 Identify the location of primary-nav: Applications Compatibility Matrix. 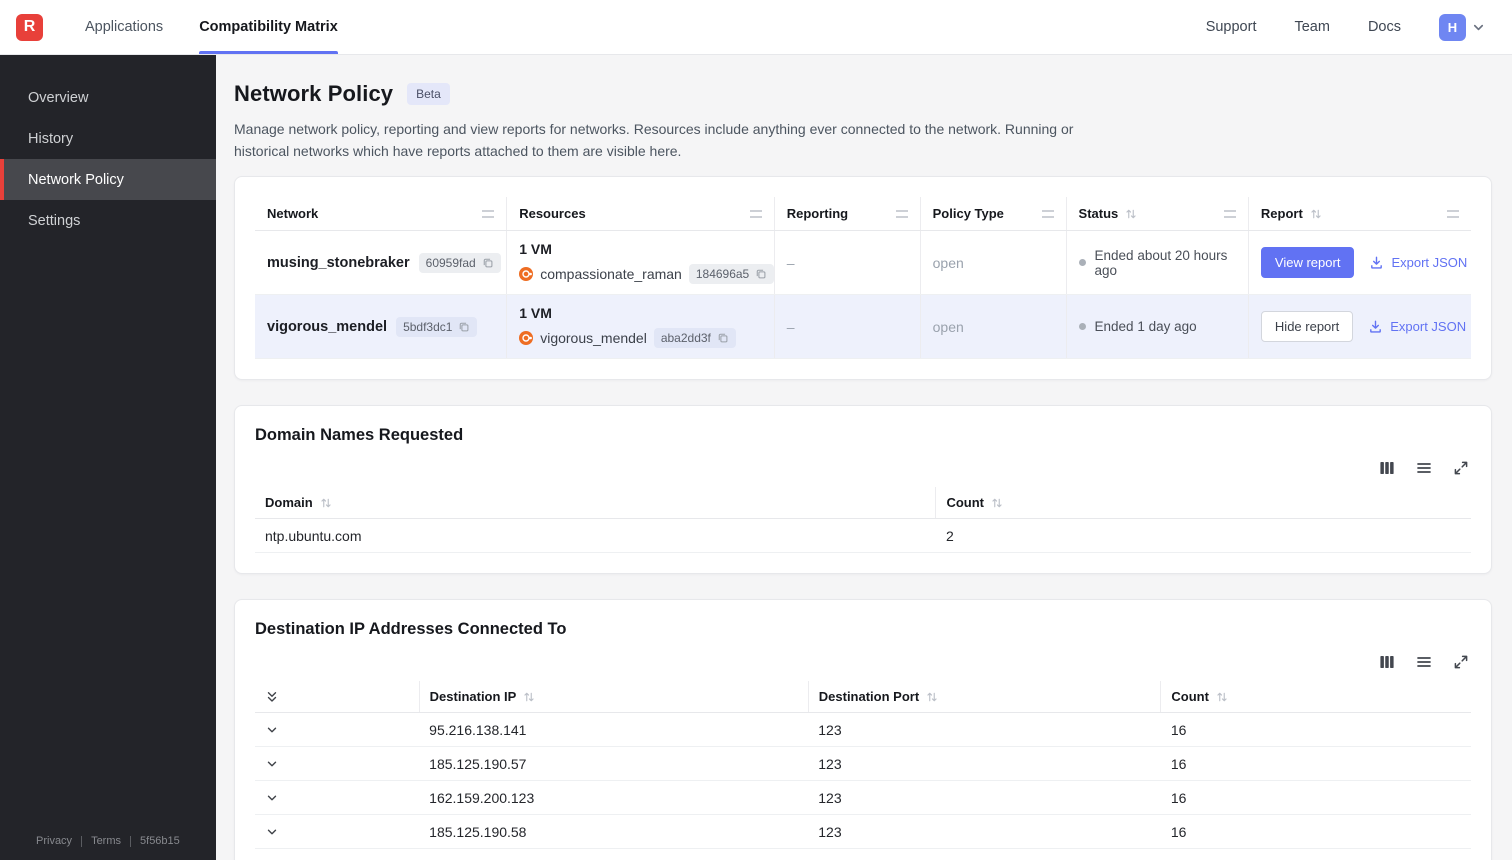
(229, 27).